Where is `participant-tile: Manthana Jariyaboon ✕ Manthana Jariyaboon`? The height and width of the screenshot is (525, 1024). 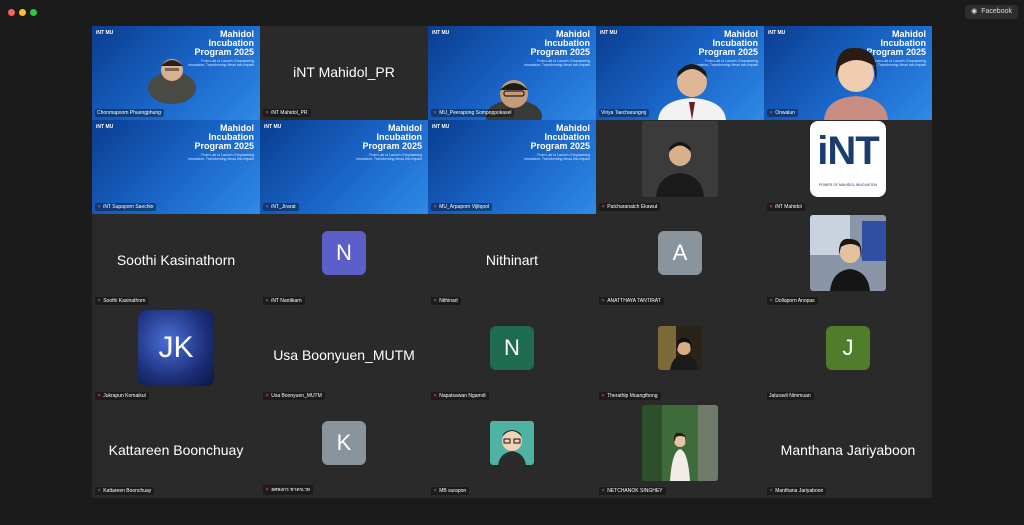
participant-tile: Manthana Jariyaboon ✕ Manthana Jariyaboon is located at coordinates (848, 450).